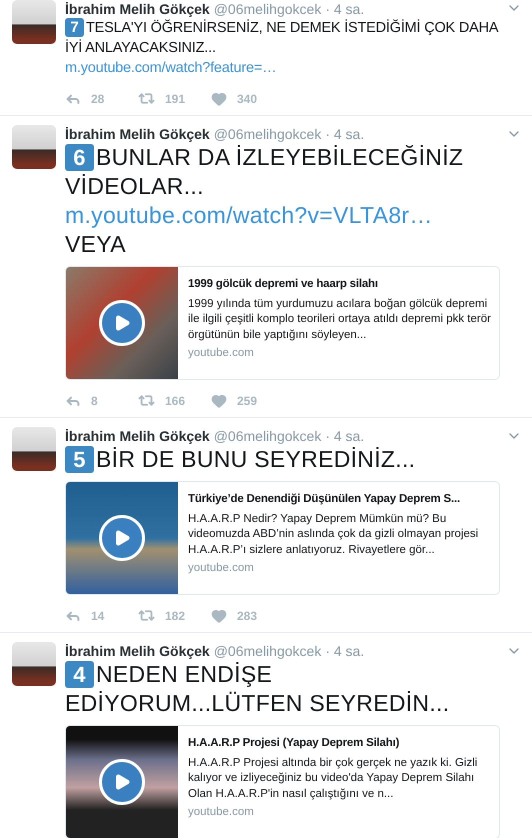 The width and height of the screenshot is (532, 838). What do you see at coordinates (97, 615) in the screenshot?
I see `reply-count: 14` at bounding box center [97, 615].